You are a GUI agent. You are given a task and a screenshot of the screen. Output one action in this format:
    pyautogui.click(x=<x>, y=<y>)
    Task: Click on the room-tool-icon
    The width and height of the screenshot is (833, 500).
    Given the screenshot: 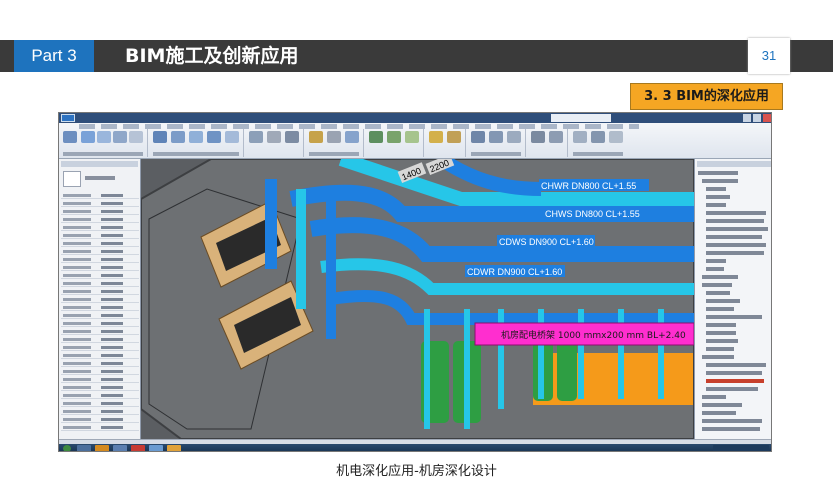 What is the action you would take?
    pyautogui.click(x=376, y=137)
    